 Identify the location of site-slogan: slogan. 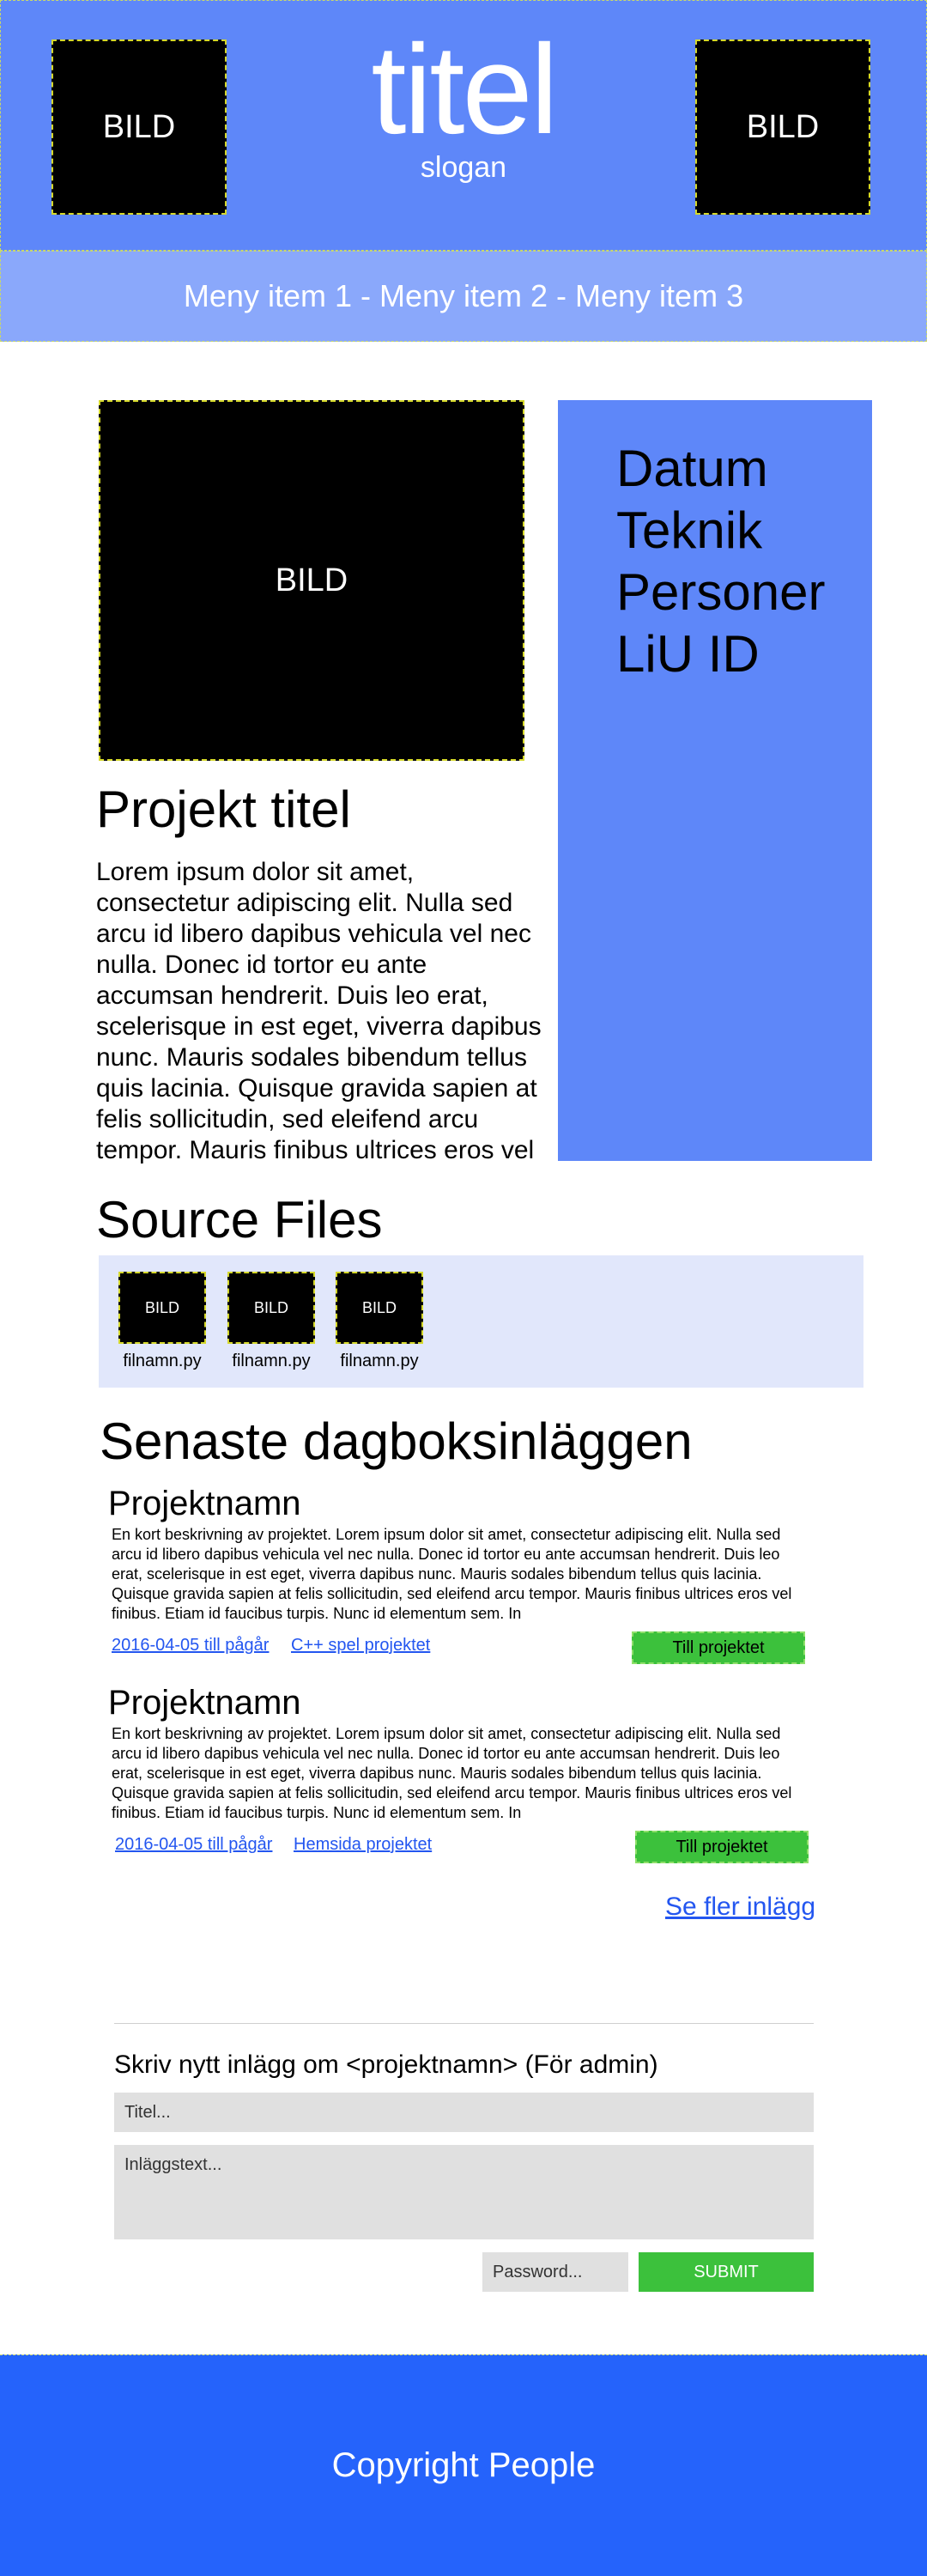
(463, 167).